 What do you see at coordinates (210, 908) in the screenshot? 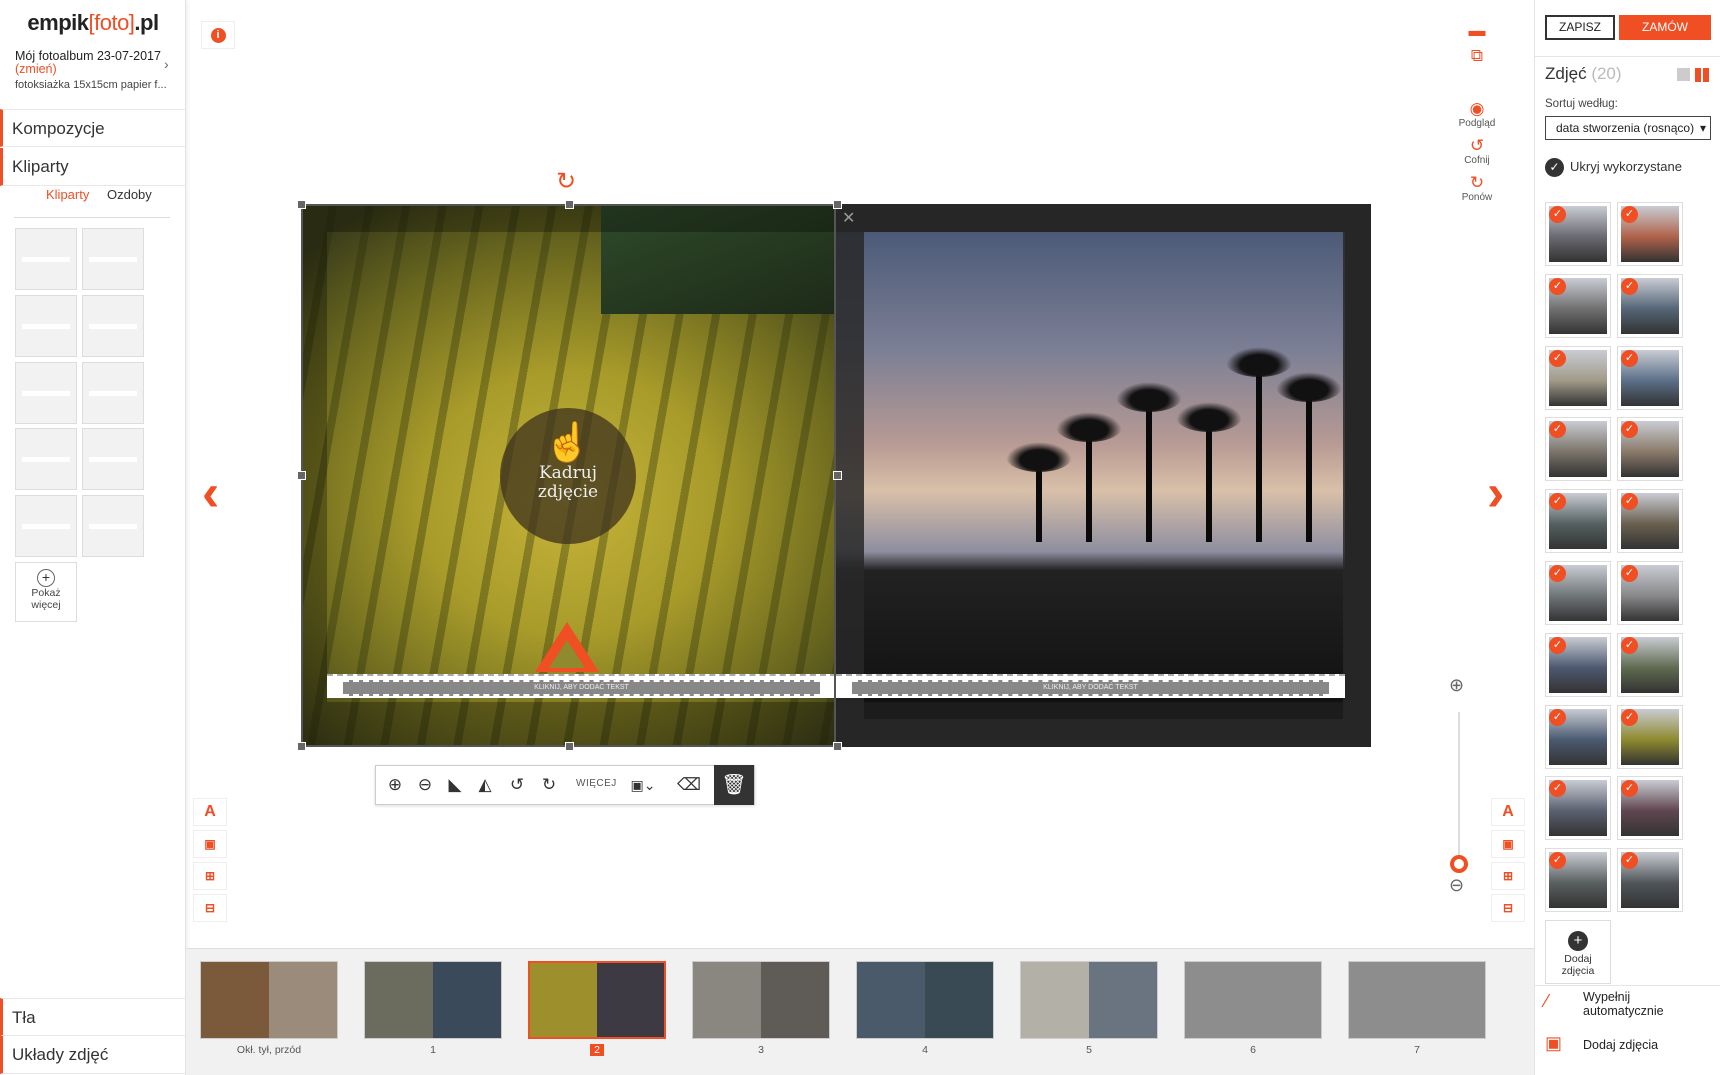
I see `remove-page-left-icon: ⊟` at bounding box center [210, 908].